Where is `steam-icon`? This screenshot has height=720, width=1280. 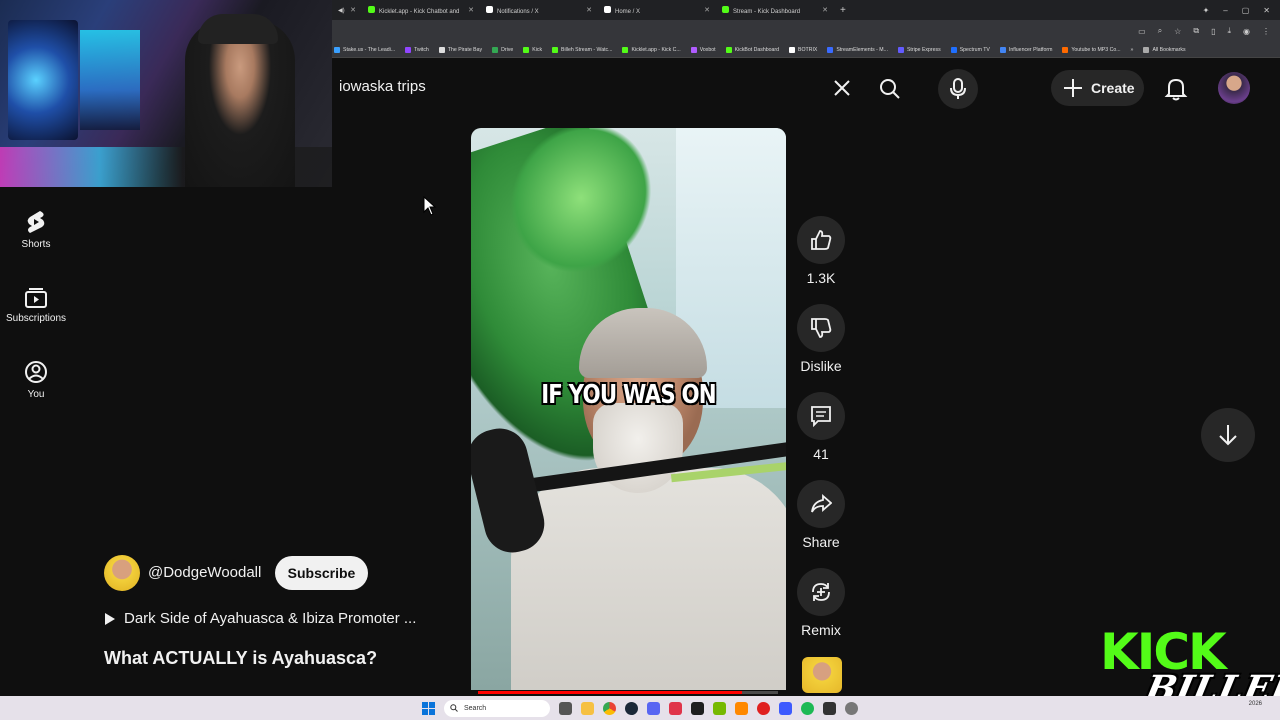
steam-icon is located at coordinates (631, 708).